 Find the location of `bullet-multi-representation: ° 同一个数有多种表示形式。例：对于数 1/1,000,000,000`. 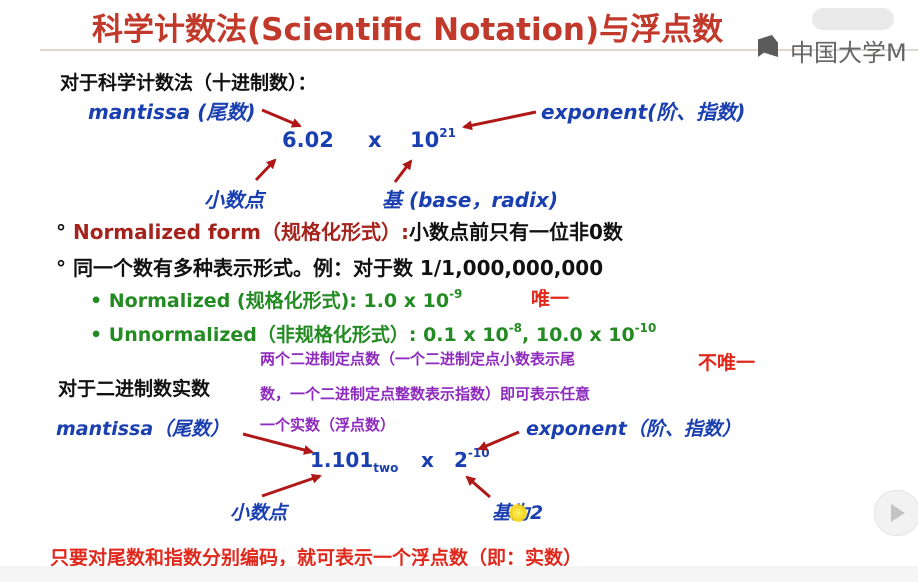

bullet-multi-representation: ° 同一个数有多种表示形式。例：对于数 1/1,000,000,000 is located at coordinates (329, 266).